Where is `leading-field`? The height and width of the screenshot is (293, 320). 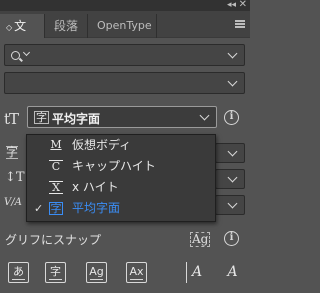
leading-field is located at coordinates (230, 153).